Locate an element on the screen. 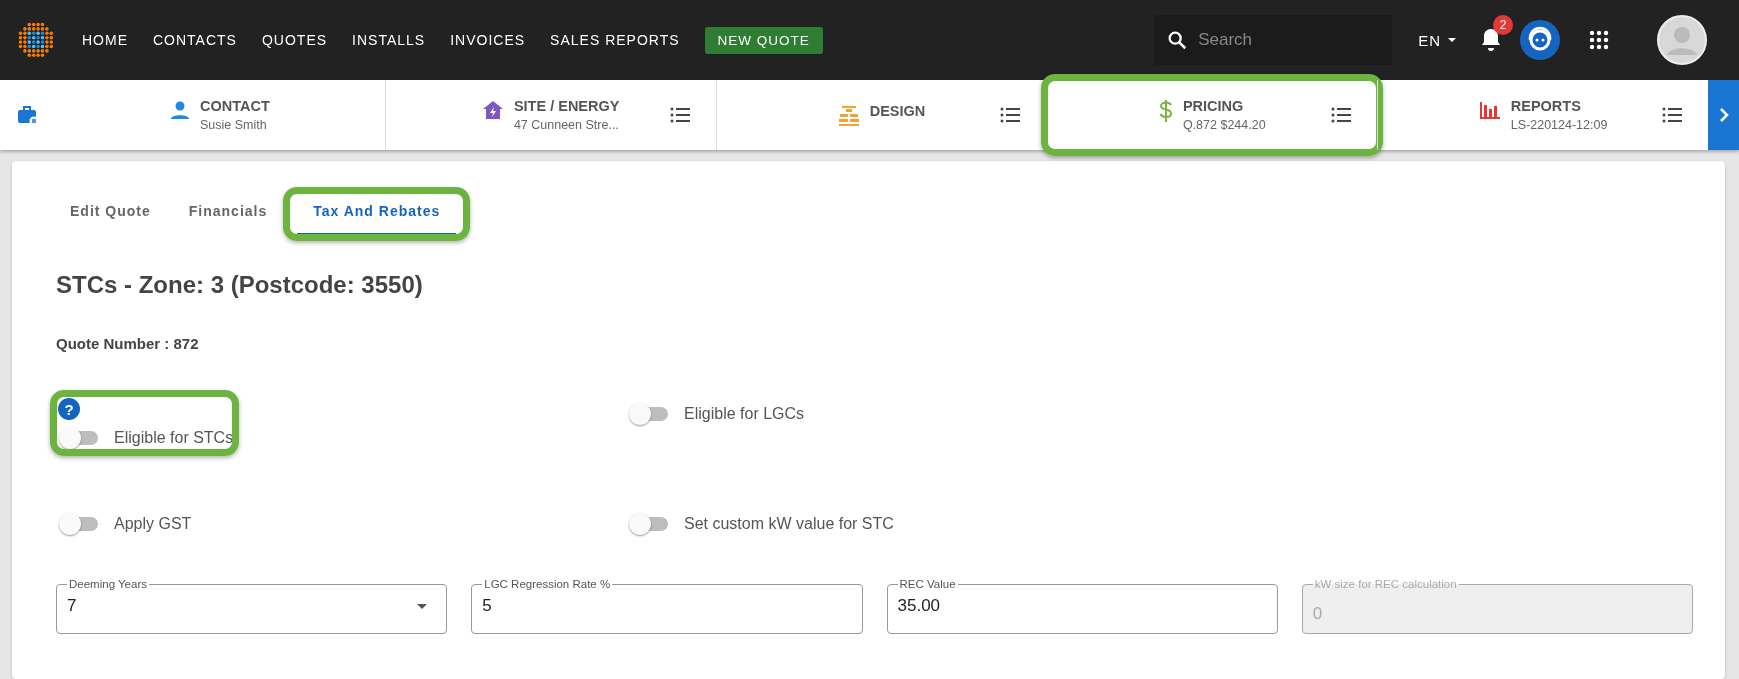  input-field: REC Value 35.00 is located at coordinates (1082, 606).